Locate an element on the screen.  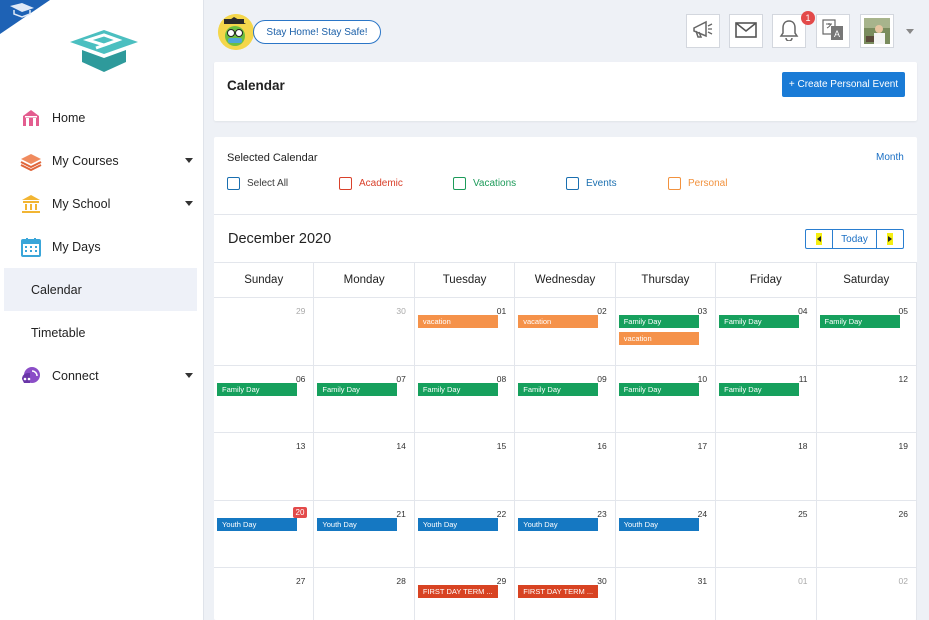
day-number: 02 is located at coordinates (602, 311).